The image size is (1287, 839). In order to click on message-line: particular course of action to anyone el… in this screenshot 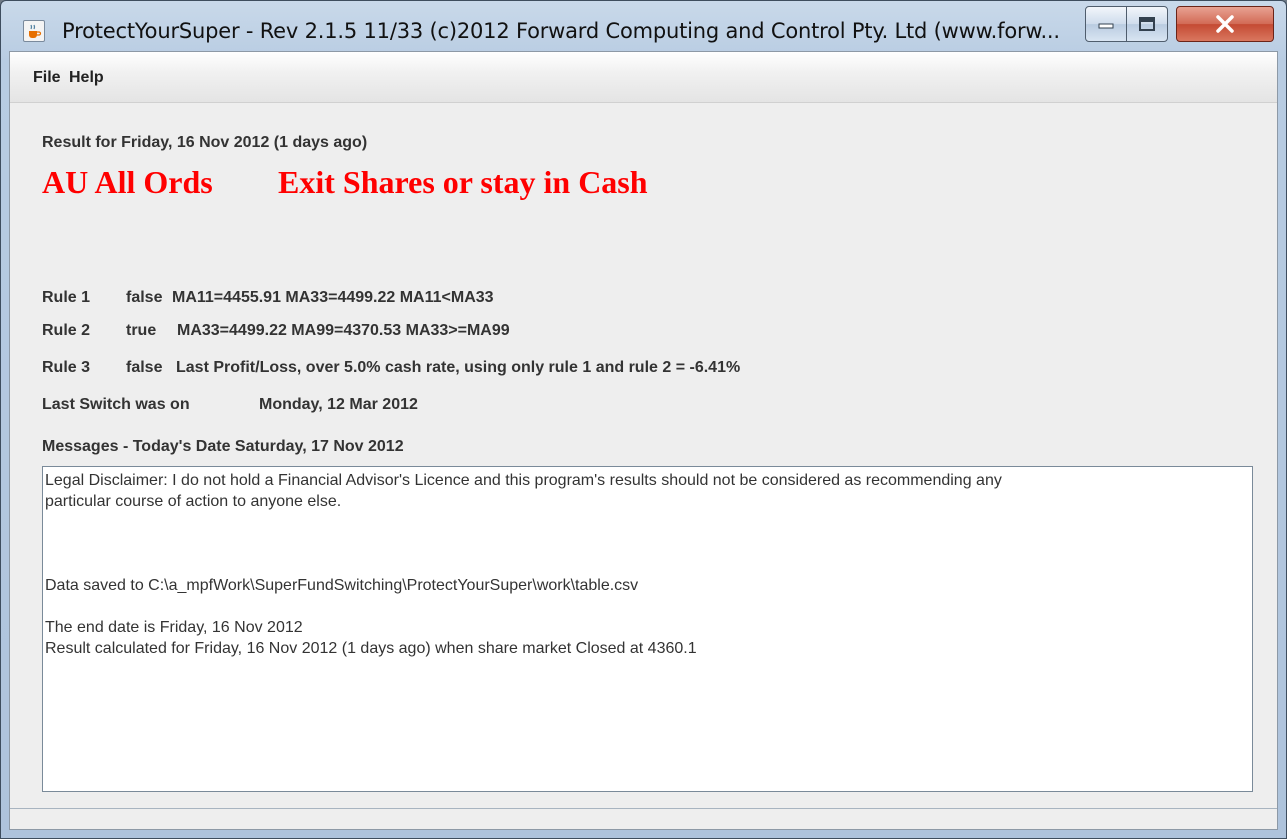, I will do `click(193, 501)`.